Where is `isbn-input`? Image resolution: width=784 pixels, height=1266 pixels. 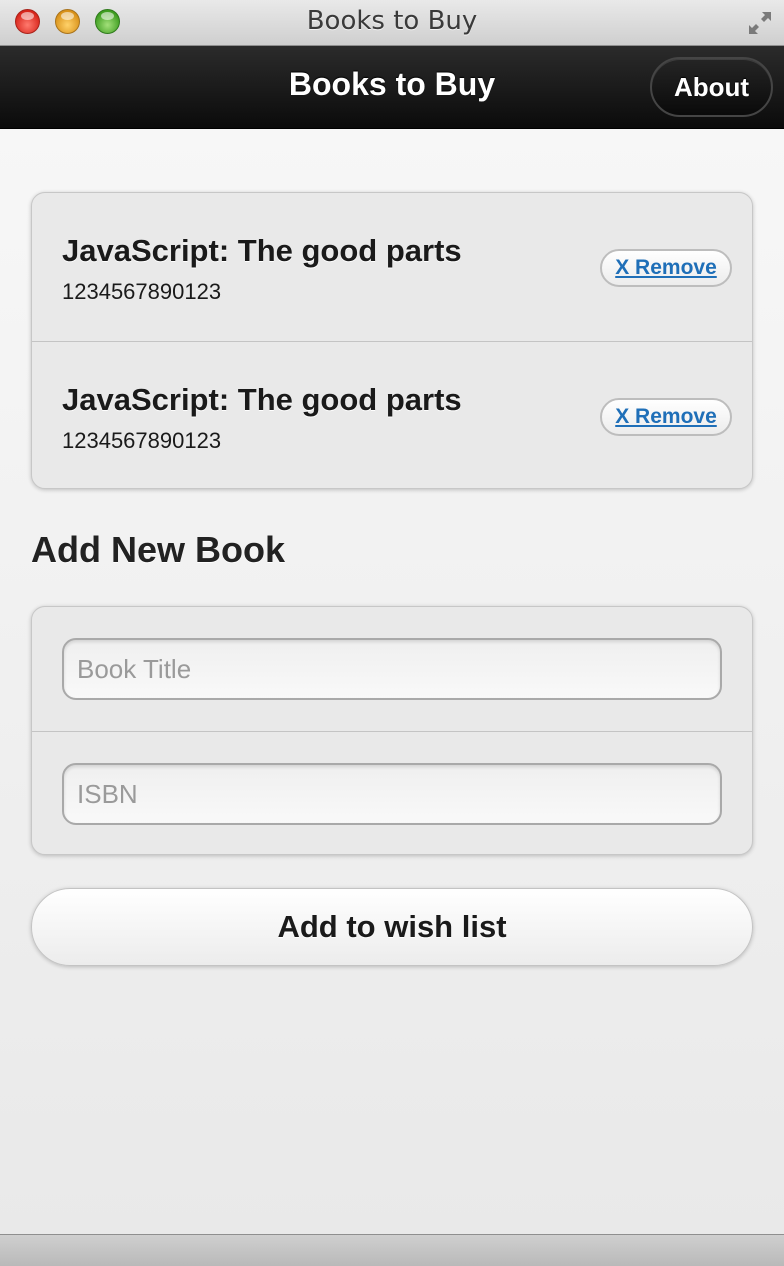 isbn-input is located at coordinates (392, 794).